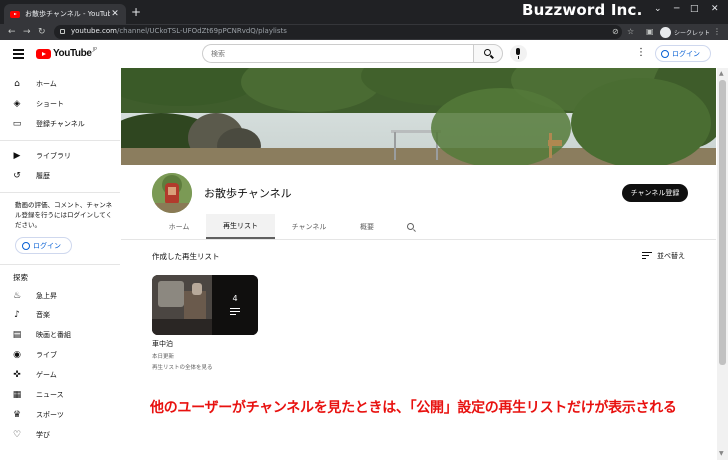 The width and height of the screenshot is (728, 460). What do you see at coordinates (50, 415) in the screenshot?
I see `sidebar-item-label: スポーツ` at bounding box center [50, 415].